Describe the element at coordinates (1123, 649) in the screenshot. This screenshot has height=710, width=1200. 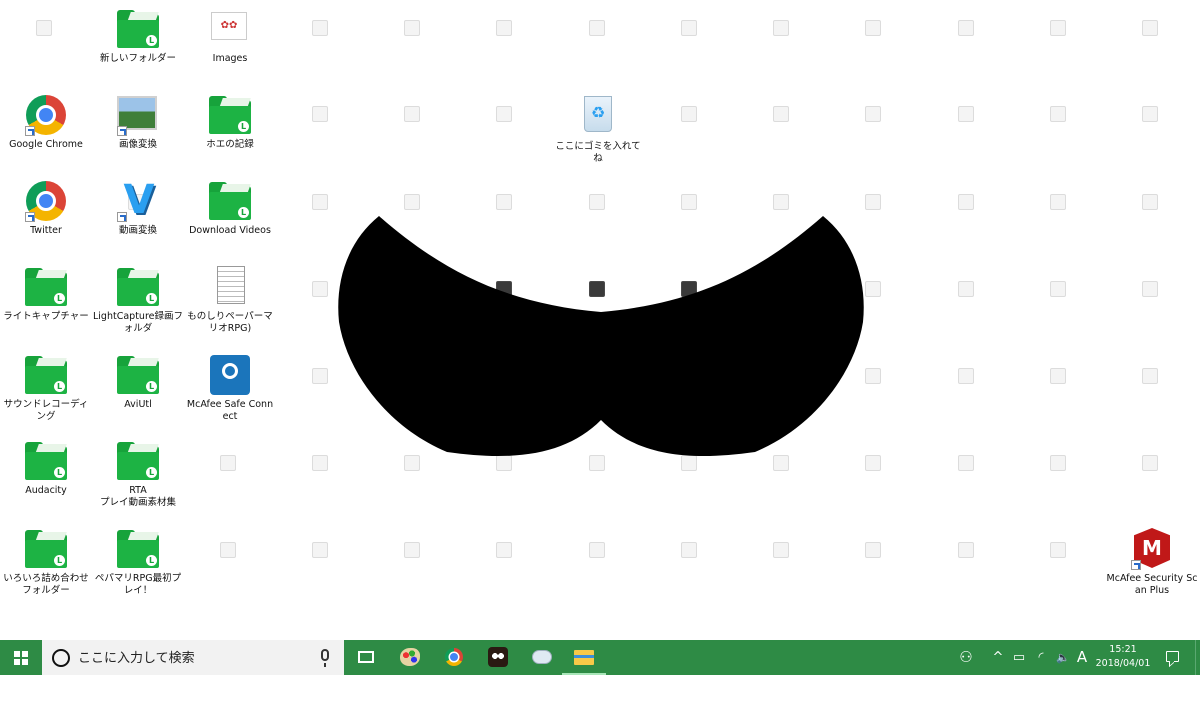
I see `clock-time: 15:21` at that location.